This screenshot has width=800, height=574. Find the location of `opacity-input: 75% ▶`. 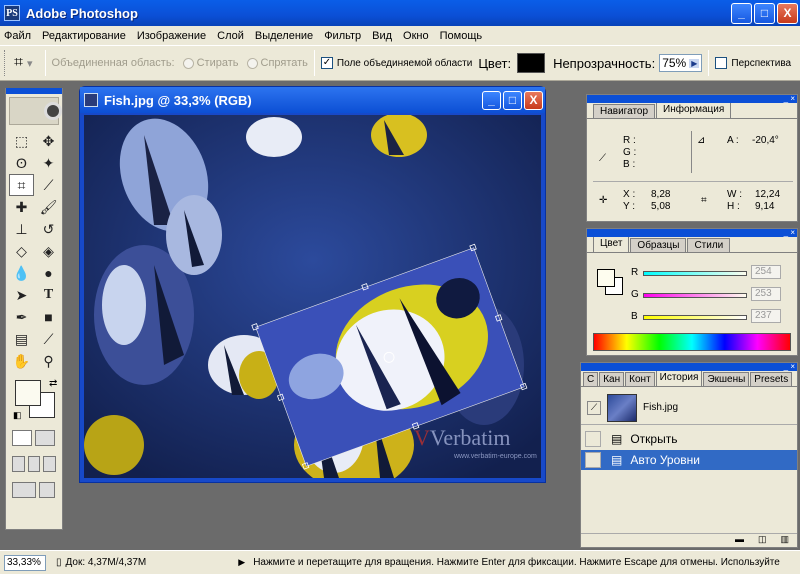

opacity-input: 75% ▶ is located at coordinates (681, 63).